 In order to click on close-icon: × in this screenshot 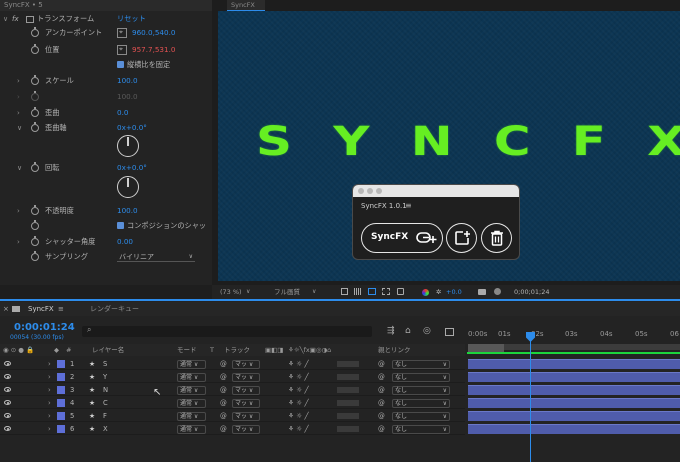, I will do `click(6, 309)`.